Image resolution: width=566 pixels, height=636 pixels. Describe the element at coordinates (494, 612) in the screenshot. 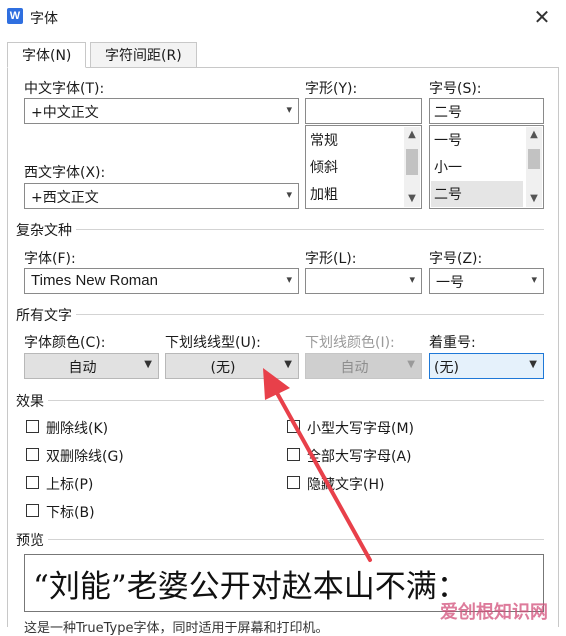

I see `watermark: 爱创根知识网` at that location.